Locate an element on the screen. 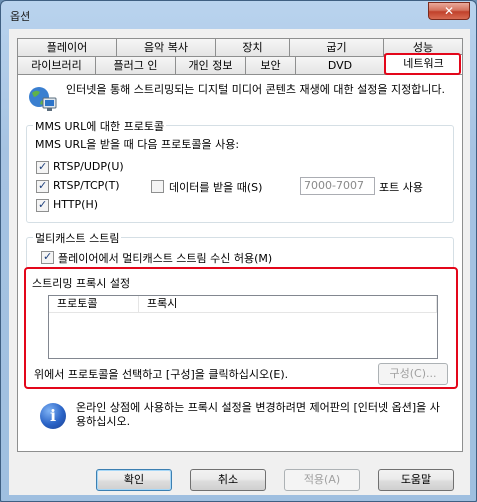 The image size is (477, 502). port-range-label: 데이터를 받을 때(S) is located at coordinates (216, 187).